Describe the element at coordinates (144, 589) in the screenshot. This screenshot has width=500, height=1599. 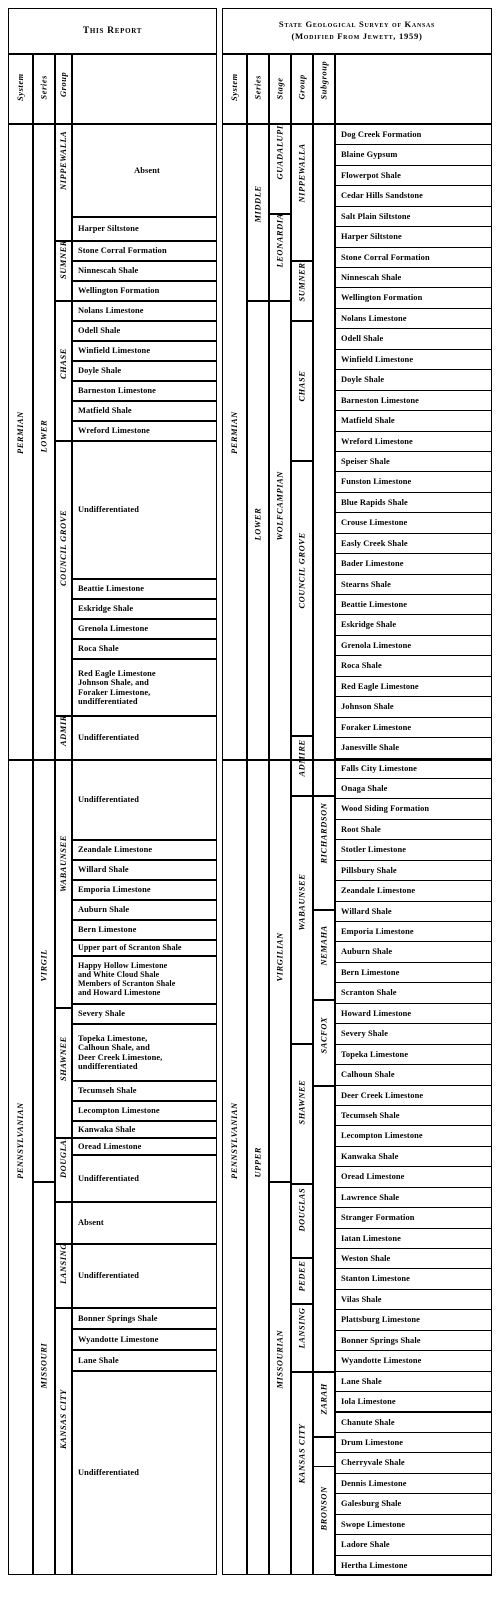
I see `left-unit-beattie-limestone: Beattie Limestone` at that location.